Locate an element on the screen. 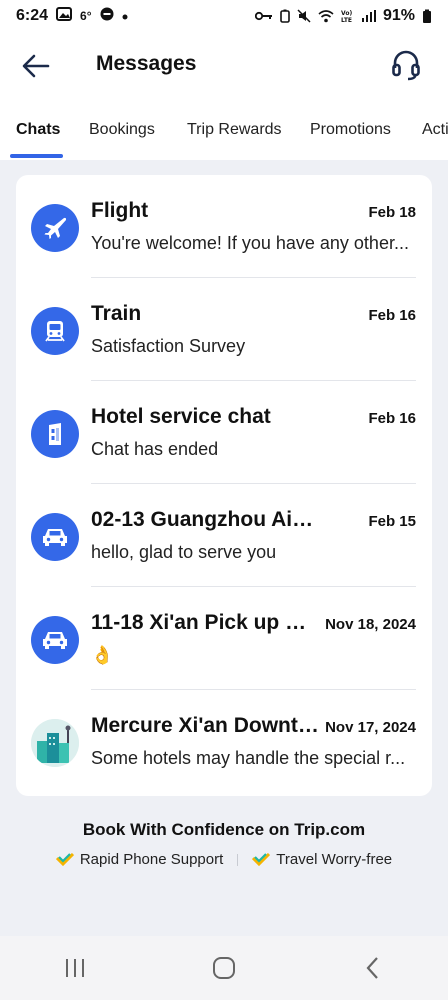 The height and width of the screenshot is (1000, 448). chat-title: Flight is located at coordinates (120, 210).